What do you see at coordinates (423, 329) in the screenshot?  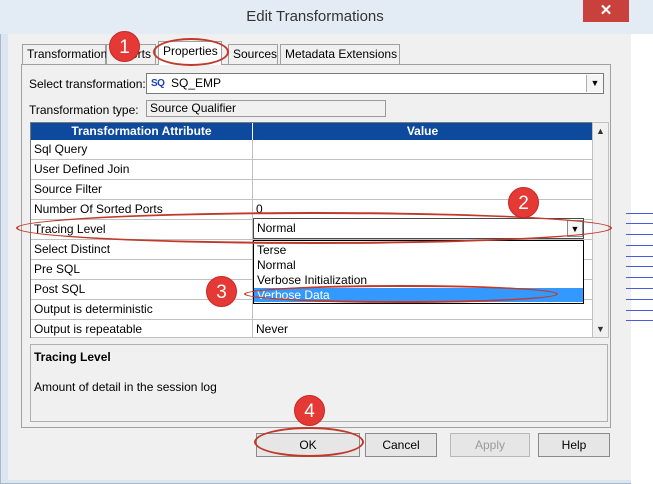 I see `table-row-value: Never` at bounding box center [423, 329].